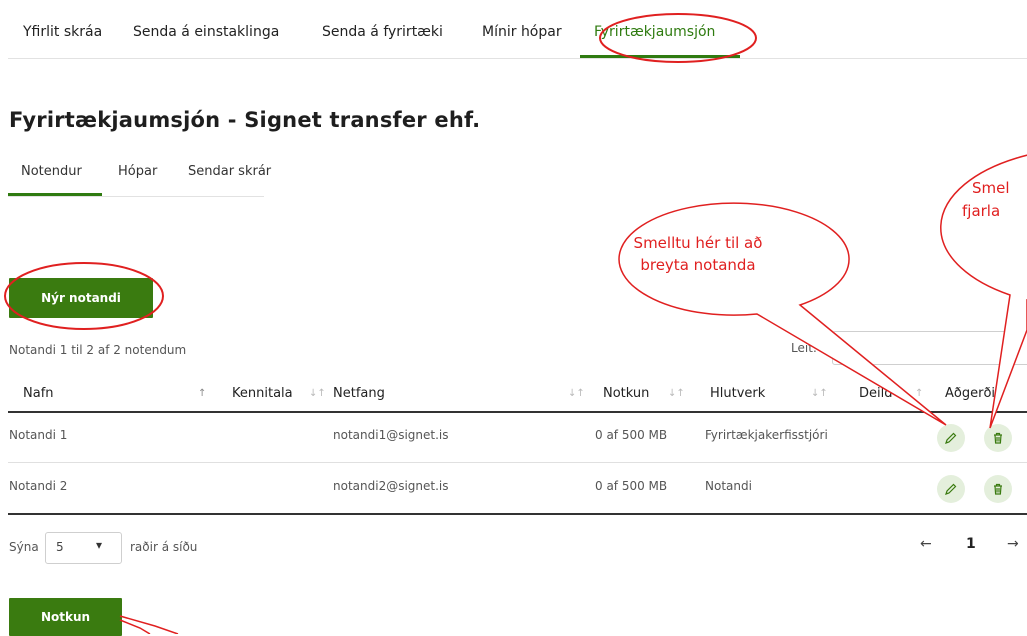 The height and width of the screenshot is (636, 1027). Describe the element at coordinates (149, 624) in the screenshot. I see `usage-callout-pointer` at that location.